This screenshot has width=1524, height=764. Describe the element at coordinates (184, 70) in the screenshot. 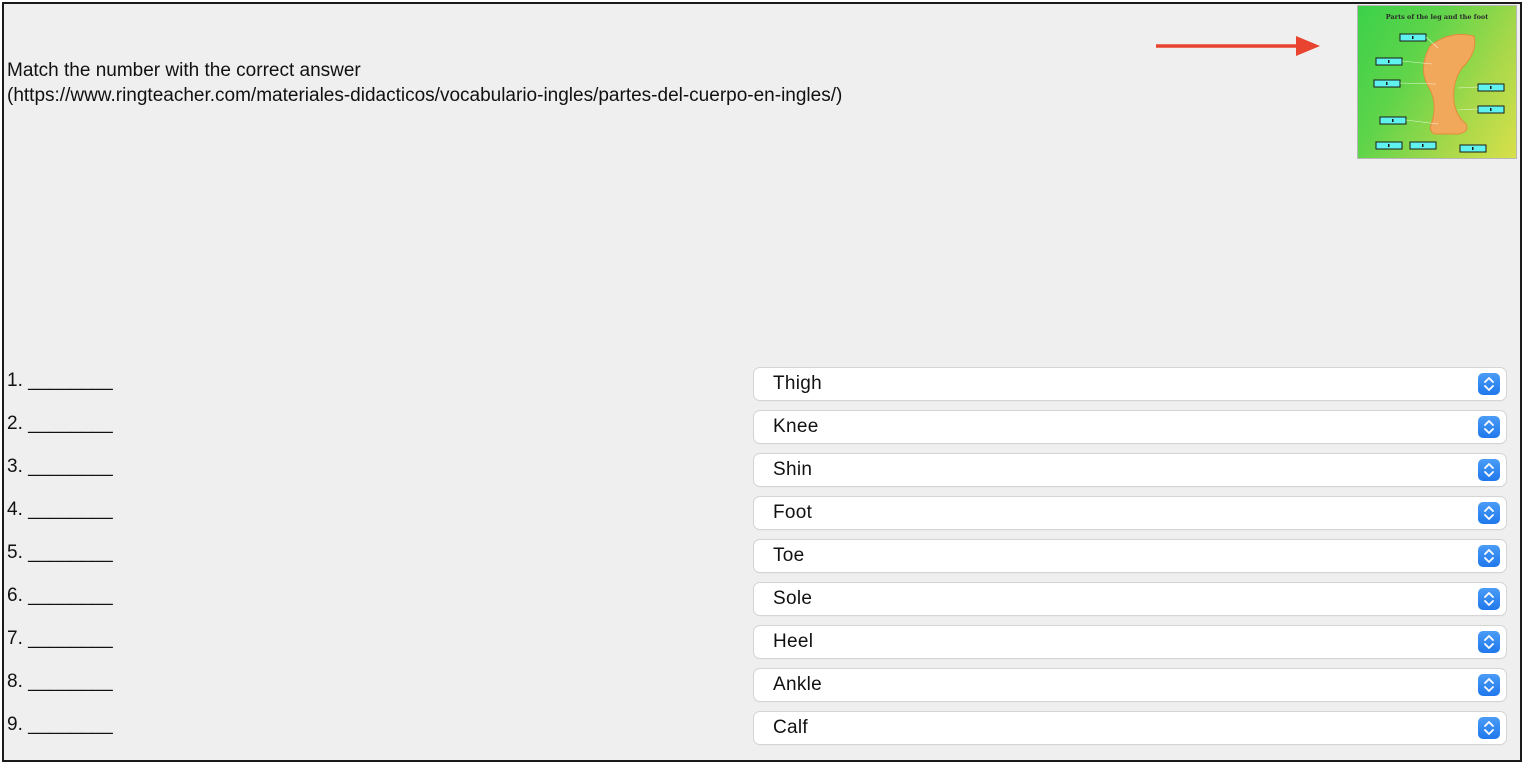

I see `instruction-text: Match the number with the correct answer` at that location.